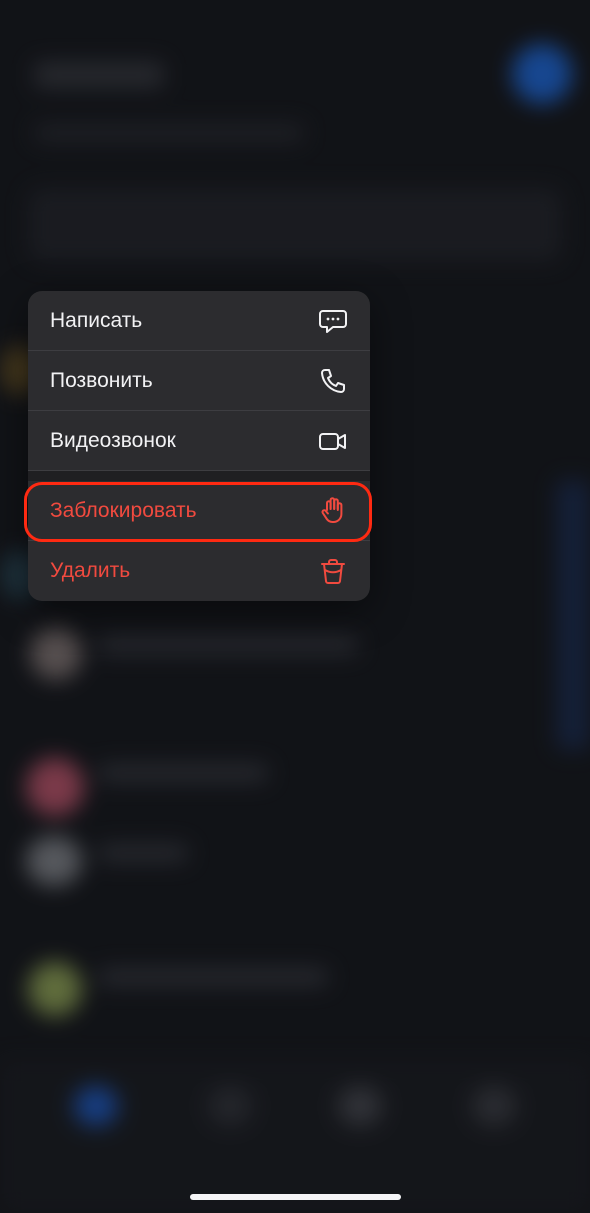 This screenshot has height=1213, width=590. What do you see at coordinates (333, 381) in the screenshot?
I see `phone-icon` at bounding box center [333, 381].